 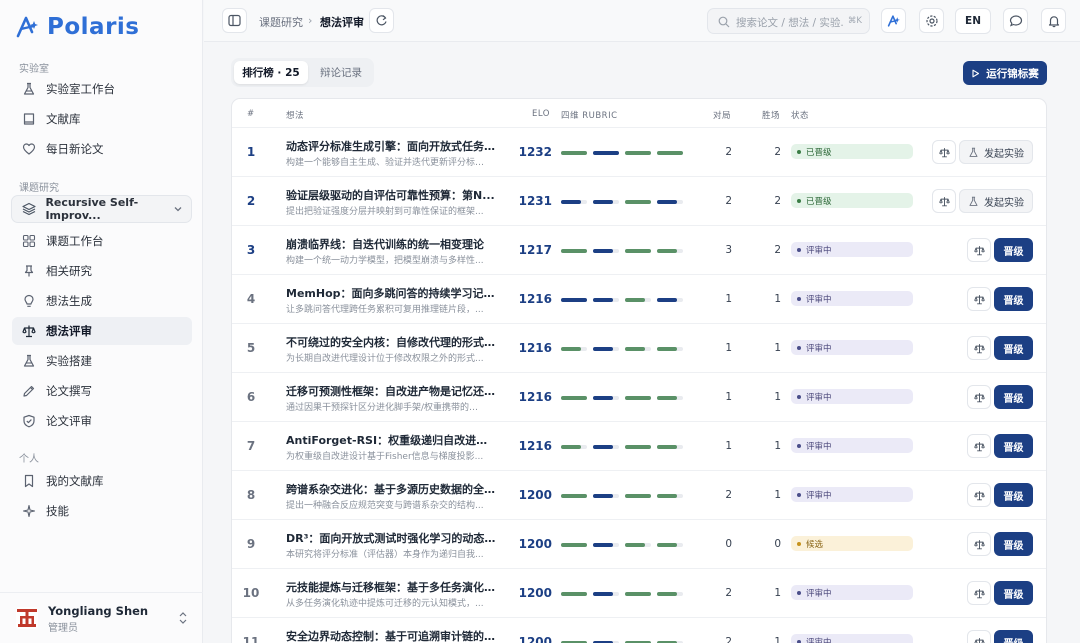 What do you see at coordinates (973, 21) in the screenshot?
I see `language-toggle: EN` at bounding box center [973, 21].